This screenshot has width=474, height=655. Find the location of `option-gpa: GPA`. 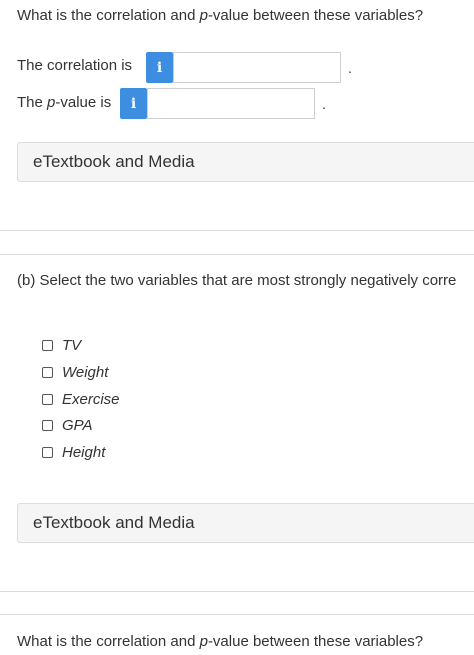

option-gpa: GPA is located at coordinates (67, 425).